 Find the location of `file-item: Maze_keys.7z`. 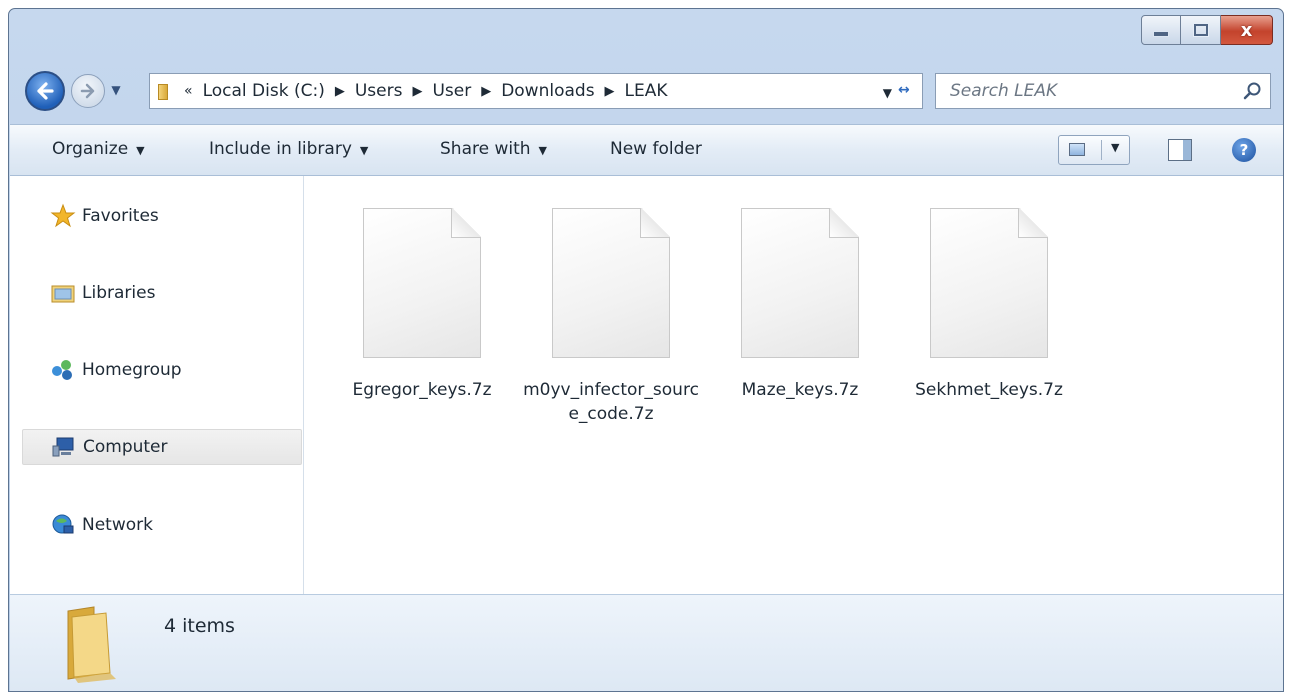

file-item: Maze_keys.7z is located at coordinates (800, 305).